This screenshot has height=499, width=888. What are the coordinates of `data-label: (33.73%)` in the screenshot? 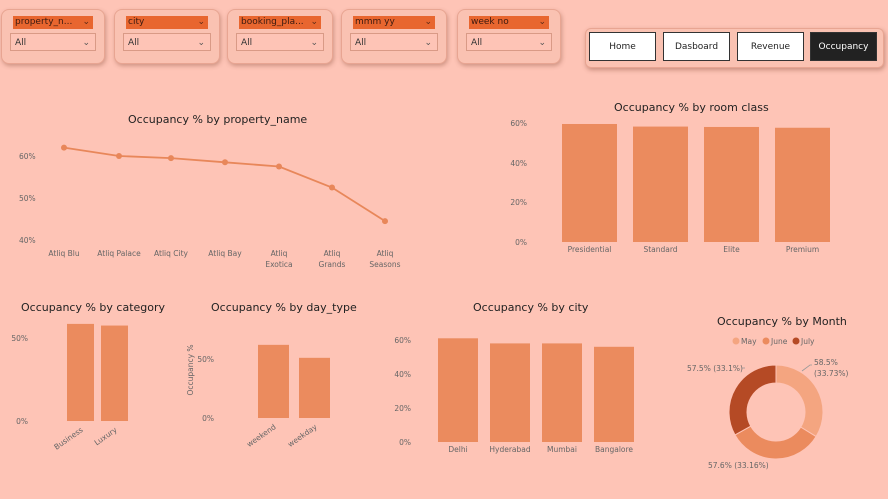 It's located at (831, 373).